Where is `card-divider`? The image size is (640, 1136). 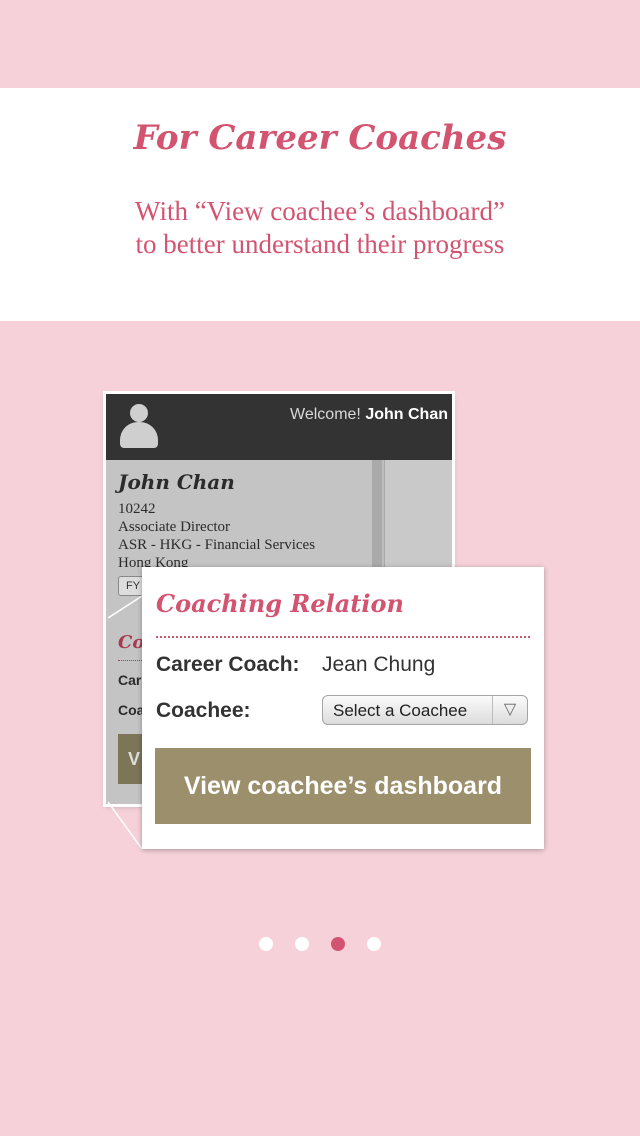
card-divider is located at coordinates (343, 637).